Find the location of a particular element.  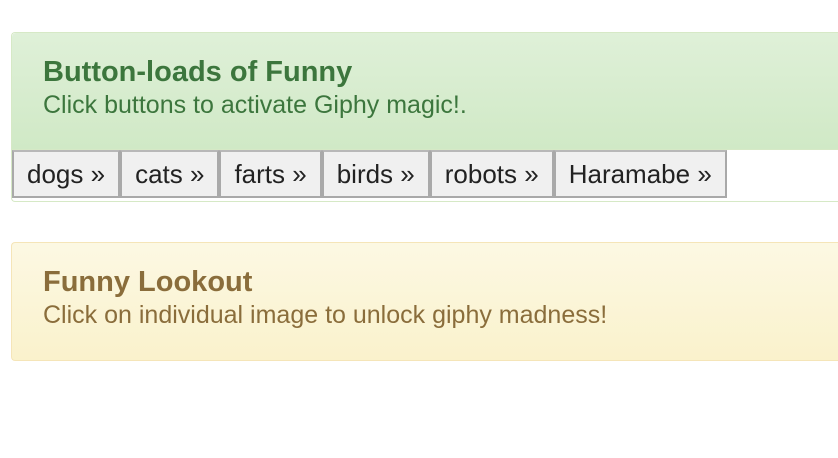

topic-button-birds: birds » is located at coordinates (375, 174).